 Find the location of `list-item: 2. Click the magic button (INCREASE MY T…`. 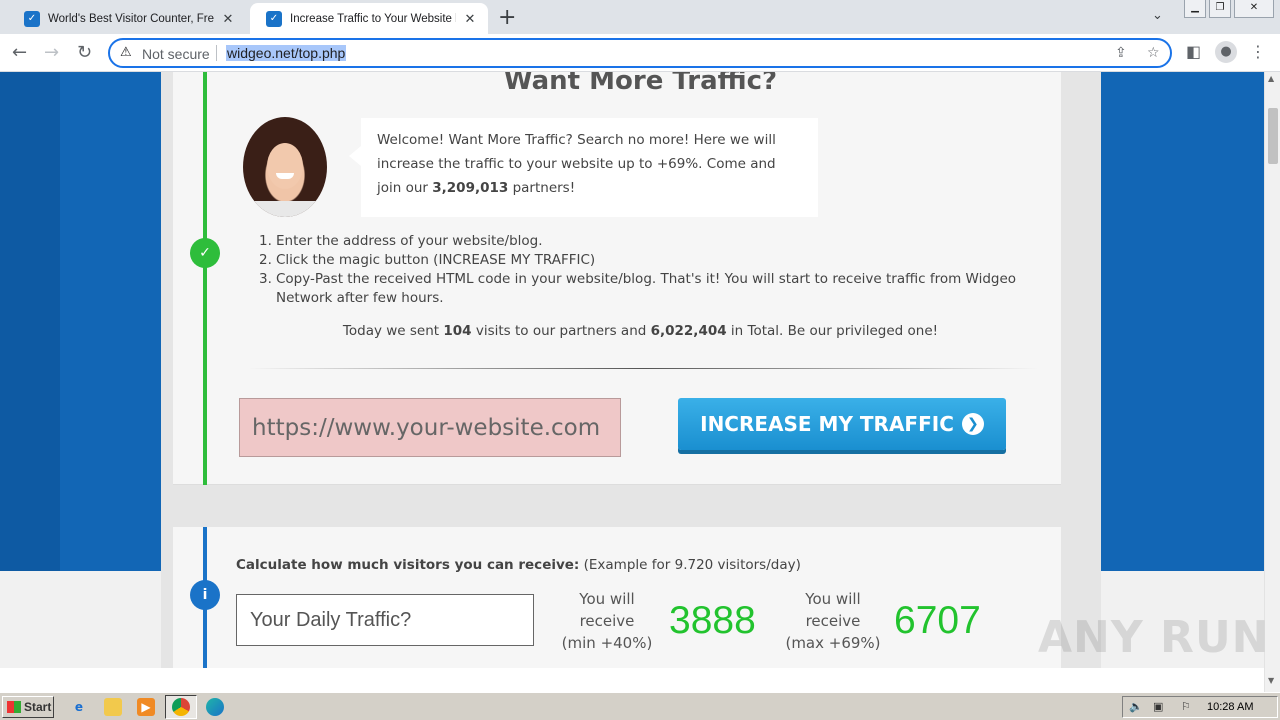

list-item: 2. Click the magic button (INCREASE MY T… is located at coordinates (644, 260).